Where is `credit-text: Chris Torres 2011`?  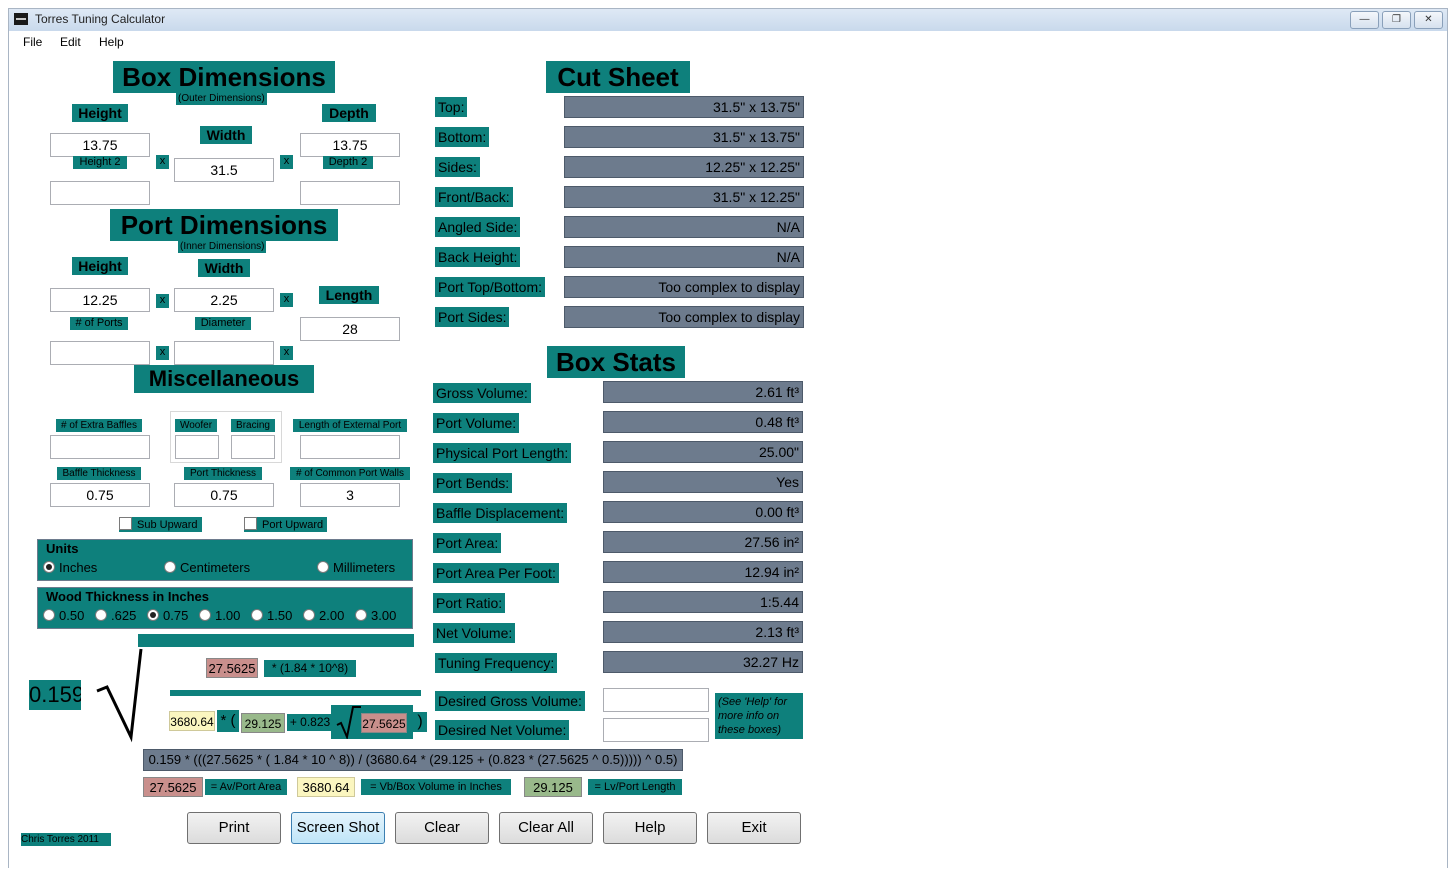 credit-text: Chris Torres 2011 is located at coordinates (66, 839).